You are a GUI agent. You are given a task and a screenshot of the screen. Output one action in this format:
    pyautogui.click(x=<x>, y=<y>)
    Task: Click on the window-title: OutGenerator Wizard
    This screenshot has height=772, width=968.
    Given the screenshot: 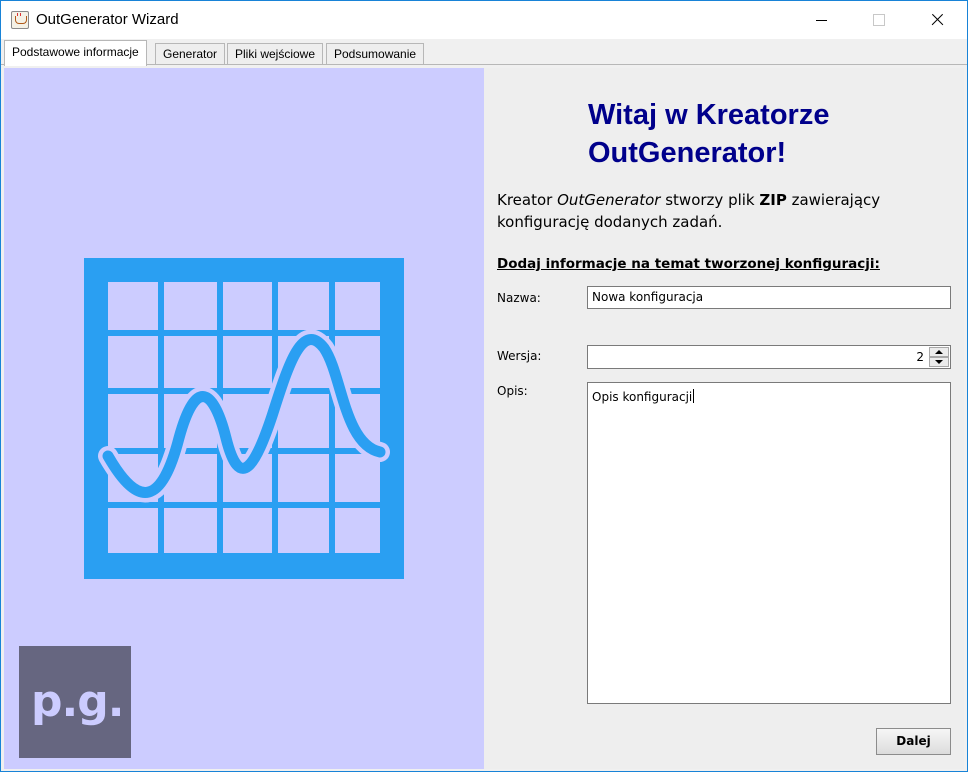 What is the action you would take?
    pyautogui.click(x=107, y=19)
    